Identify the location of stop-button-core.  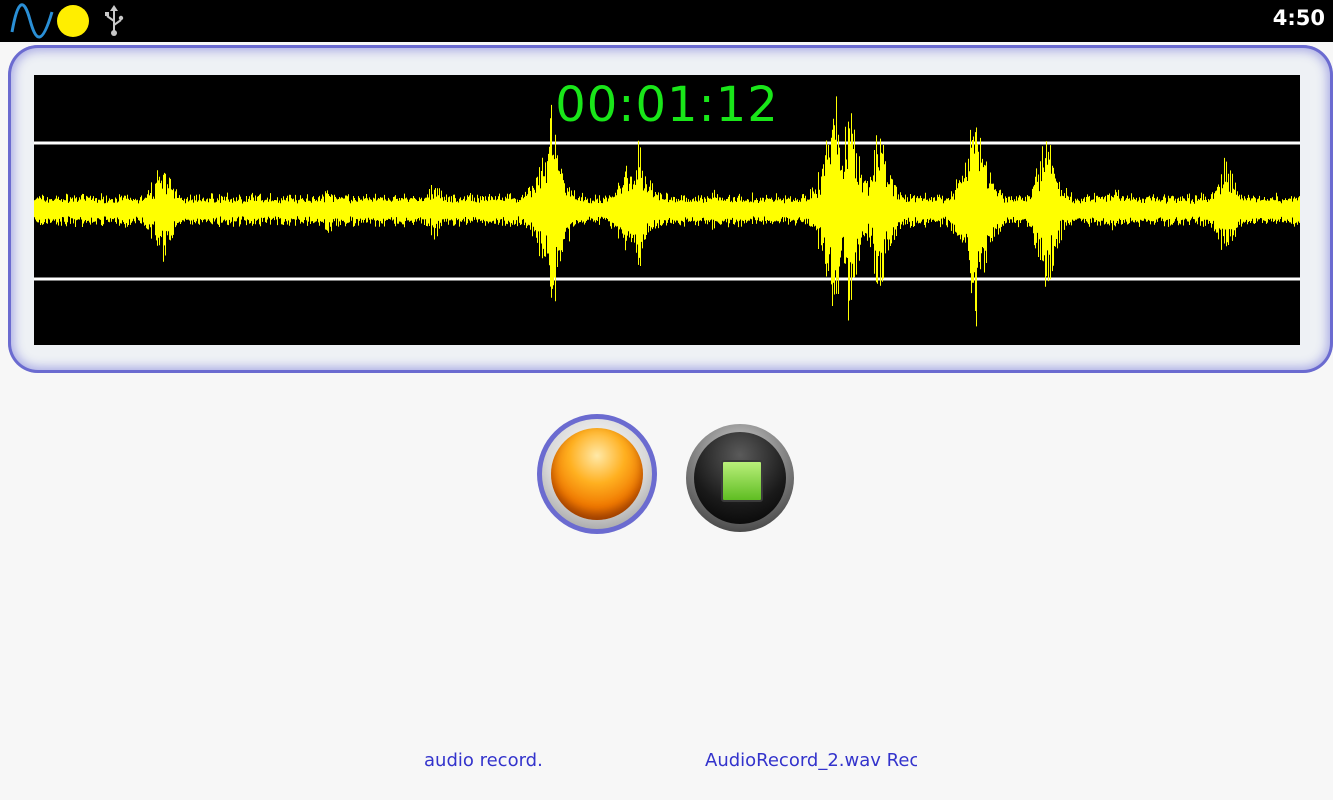
(740, 478).